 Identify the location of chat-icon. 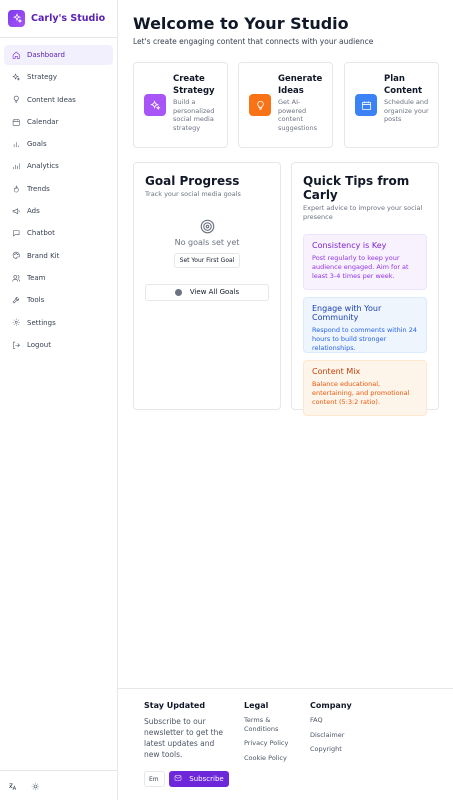
(16, 233).